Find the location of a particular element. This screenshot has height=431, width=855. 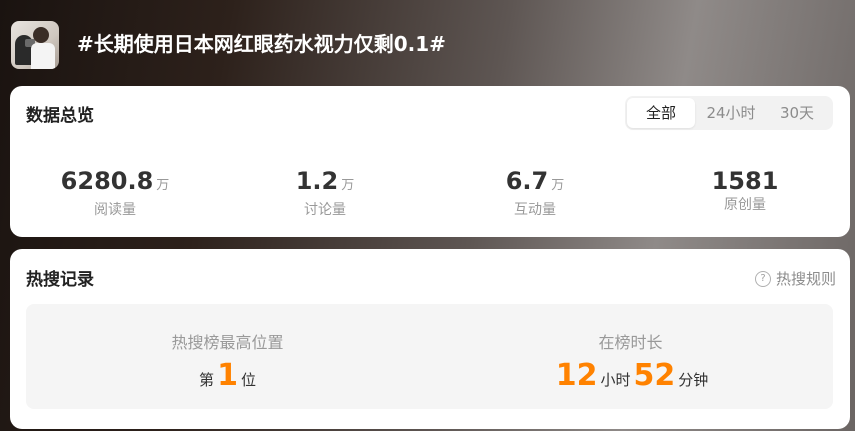

stat-value: 6.7 is located at coordinates (527, 181).